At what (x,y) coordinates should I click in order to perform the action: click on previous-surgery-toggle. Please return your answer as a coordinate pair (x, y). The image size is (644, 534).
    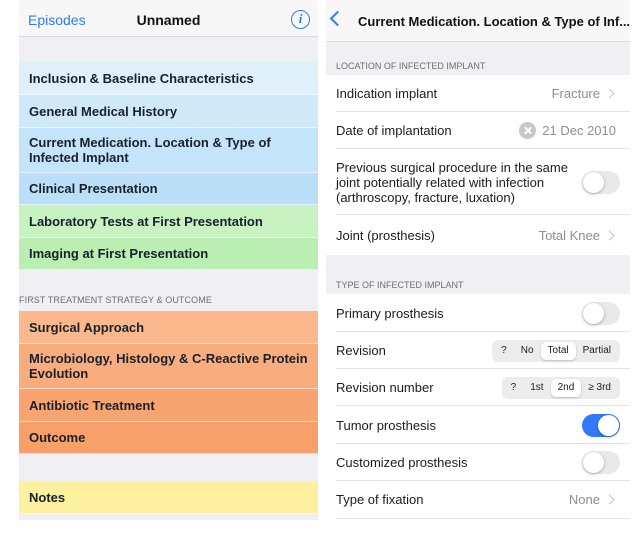
    Looking at the image, I should click on (601, 182).